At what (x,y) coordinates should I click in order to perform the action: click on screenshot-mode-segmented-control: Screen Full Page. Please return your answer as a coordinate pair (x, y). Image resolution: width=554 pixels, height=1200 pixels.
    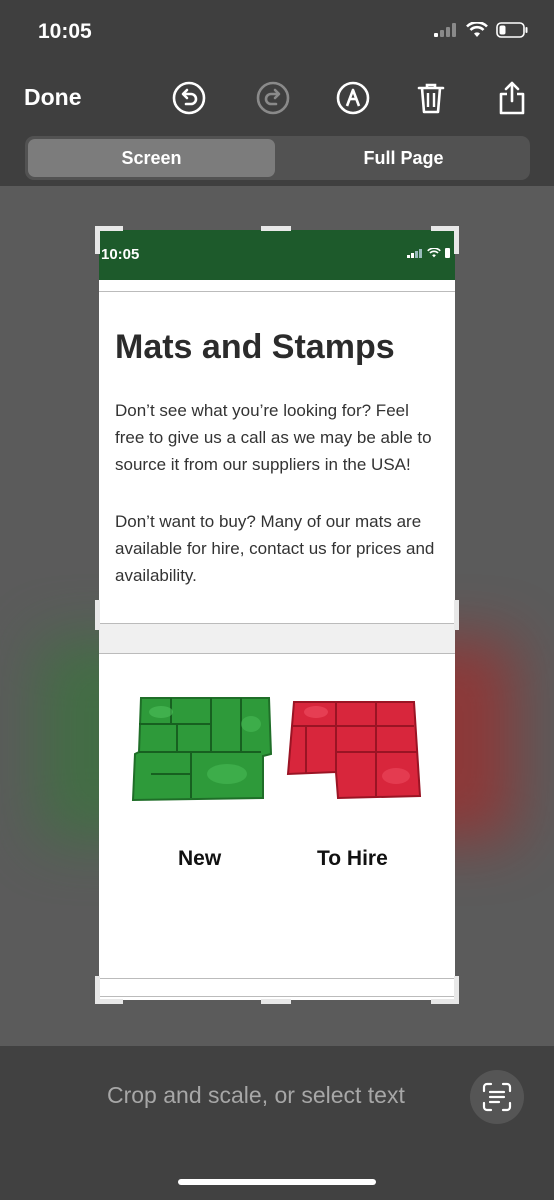
    Looking at the image, I should click on (277, 158).